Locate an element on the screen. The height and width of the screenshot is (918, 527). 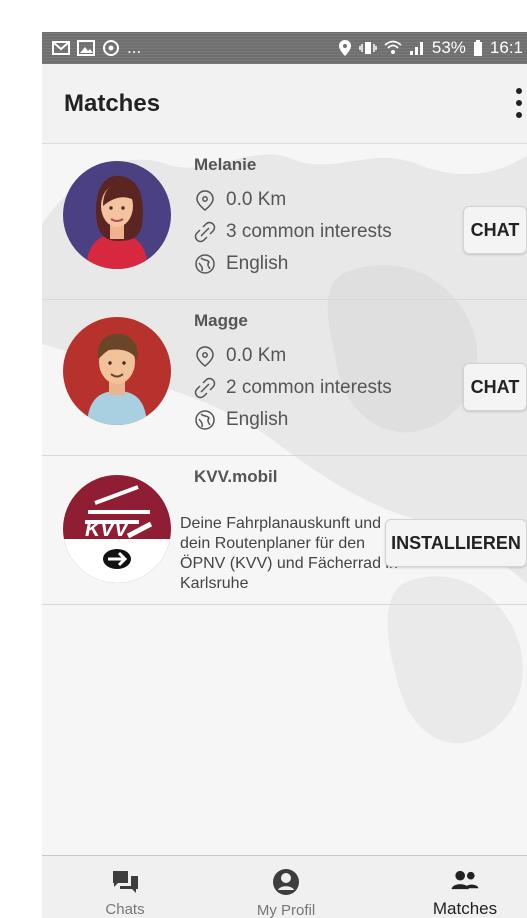
battery-percent: 53% is located at coordinates (448, 47).